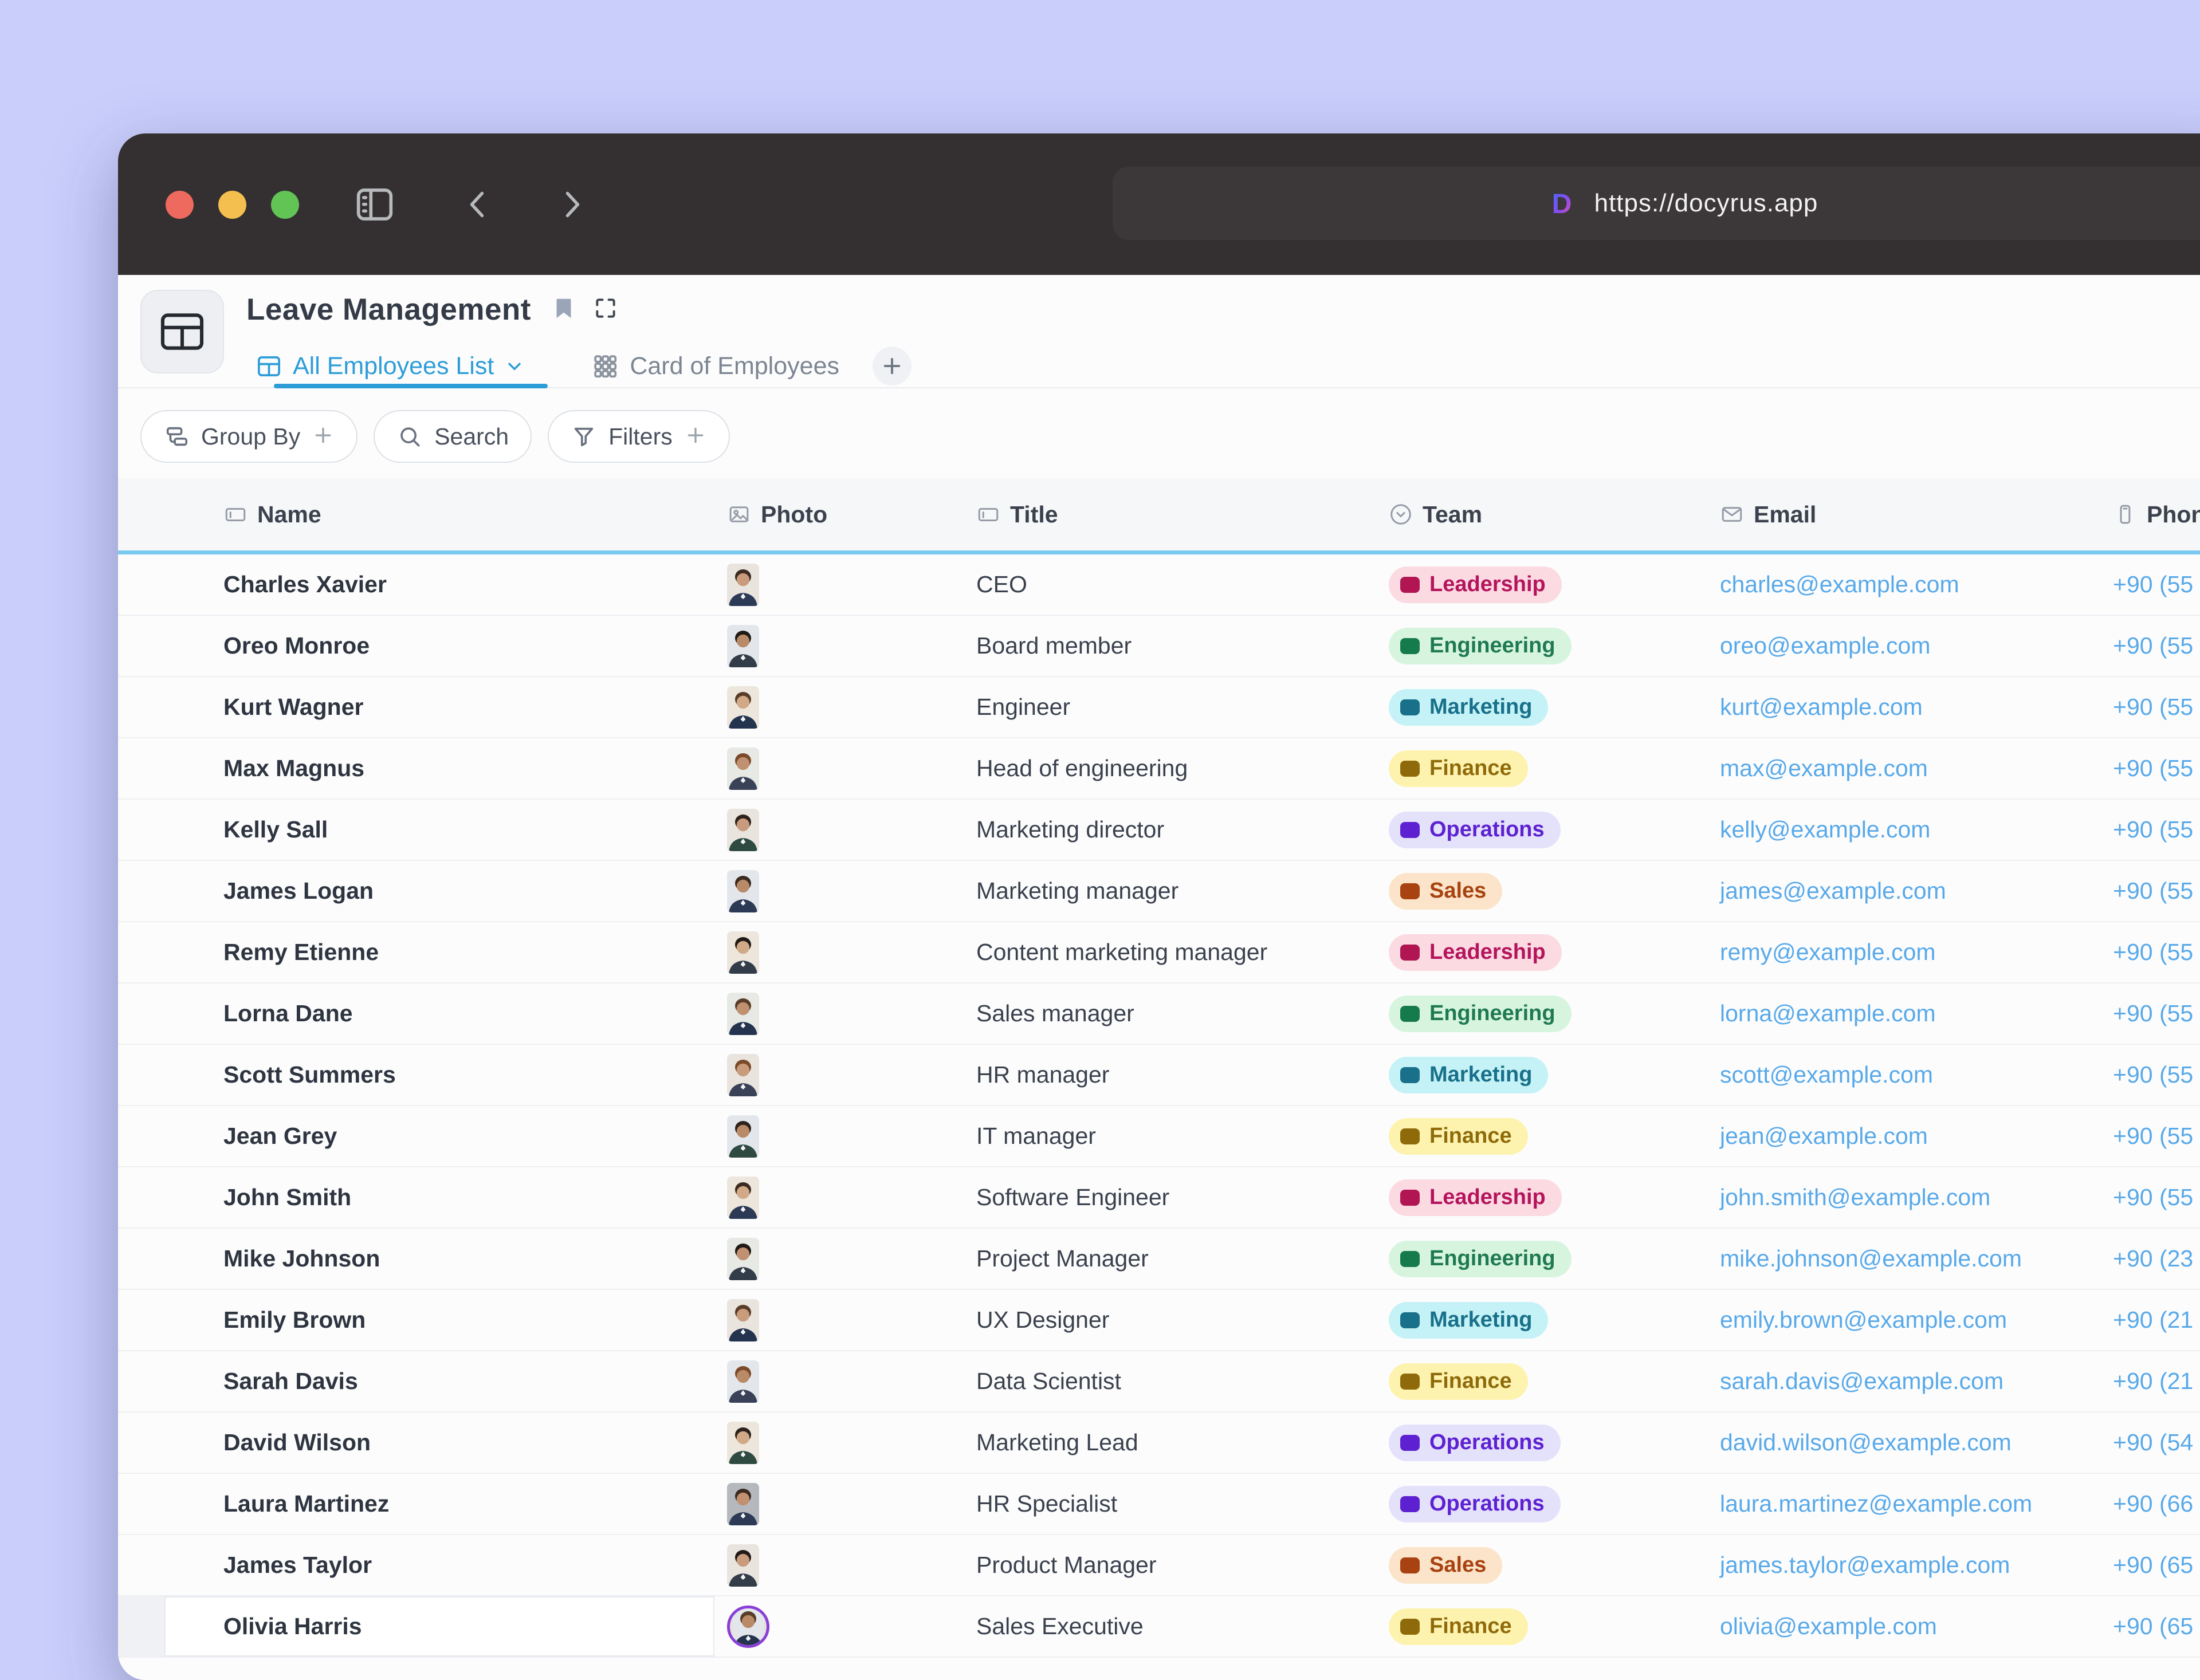 This screenshot has height=1680, width=2200. What do you see at coordinates (1855, 1197) in the screenshot?
I see `employee-email: john.smith@example.com` at bounding box center [1855, 1197].